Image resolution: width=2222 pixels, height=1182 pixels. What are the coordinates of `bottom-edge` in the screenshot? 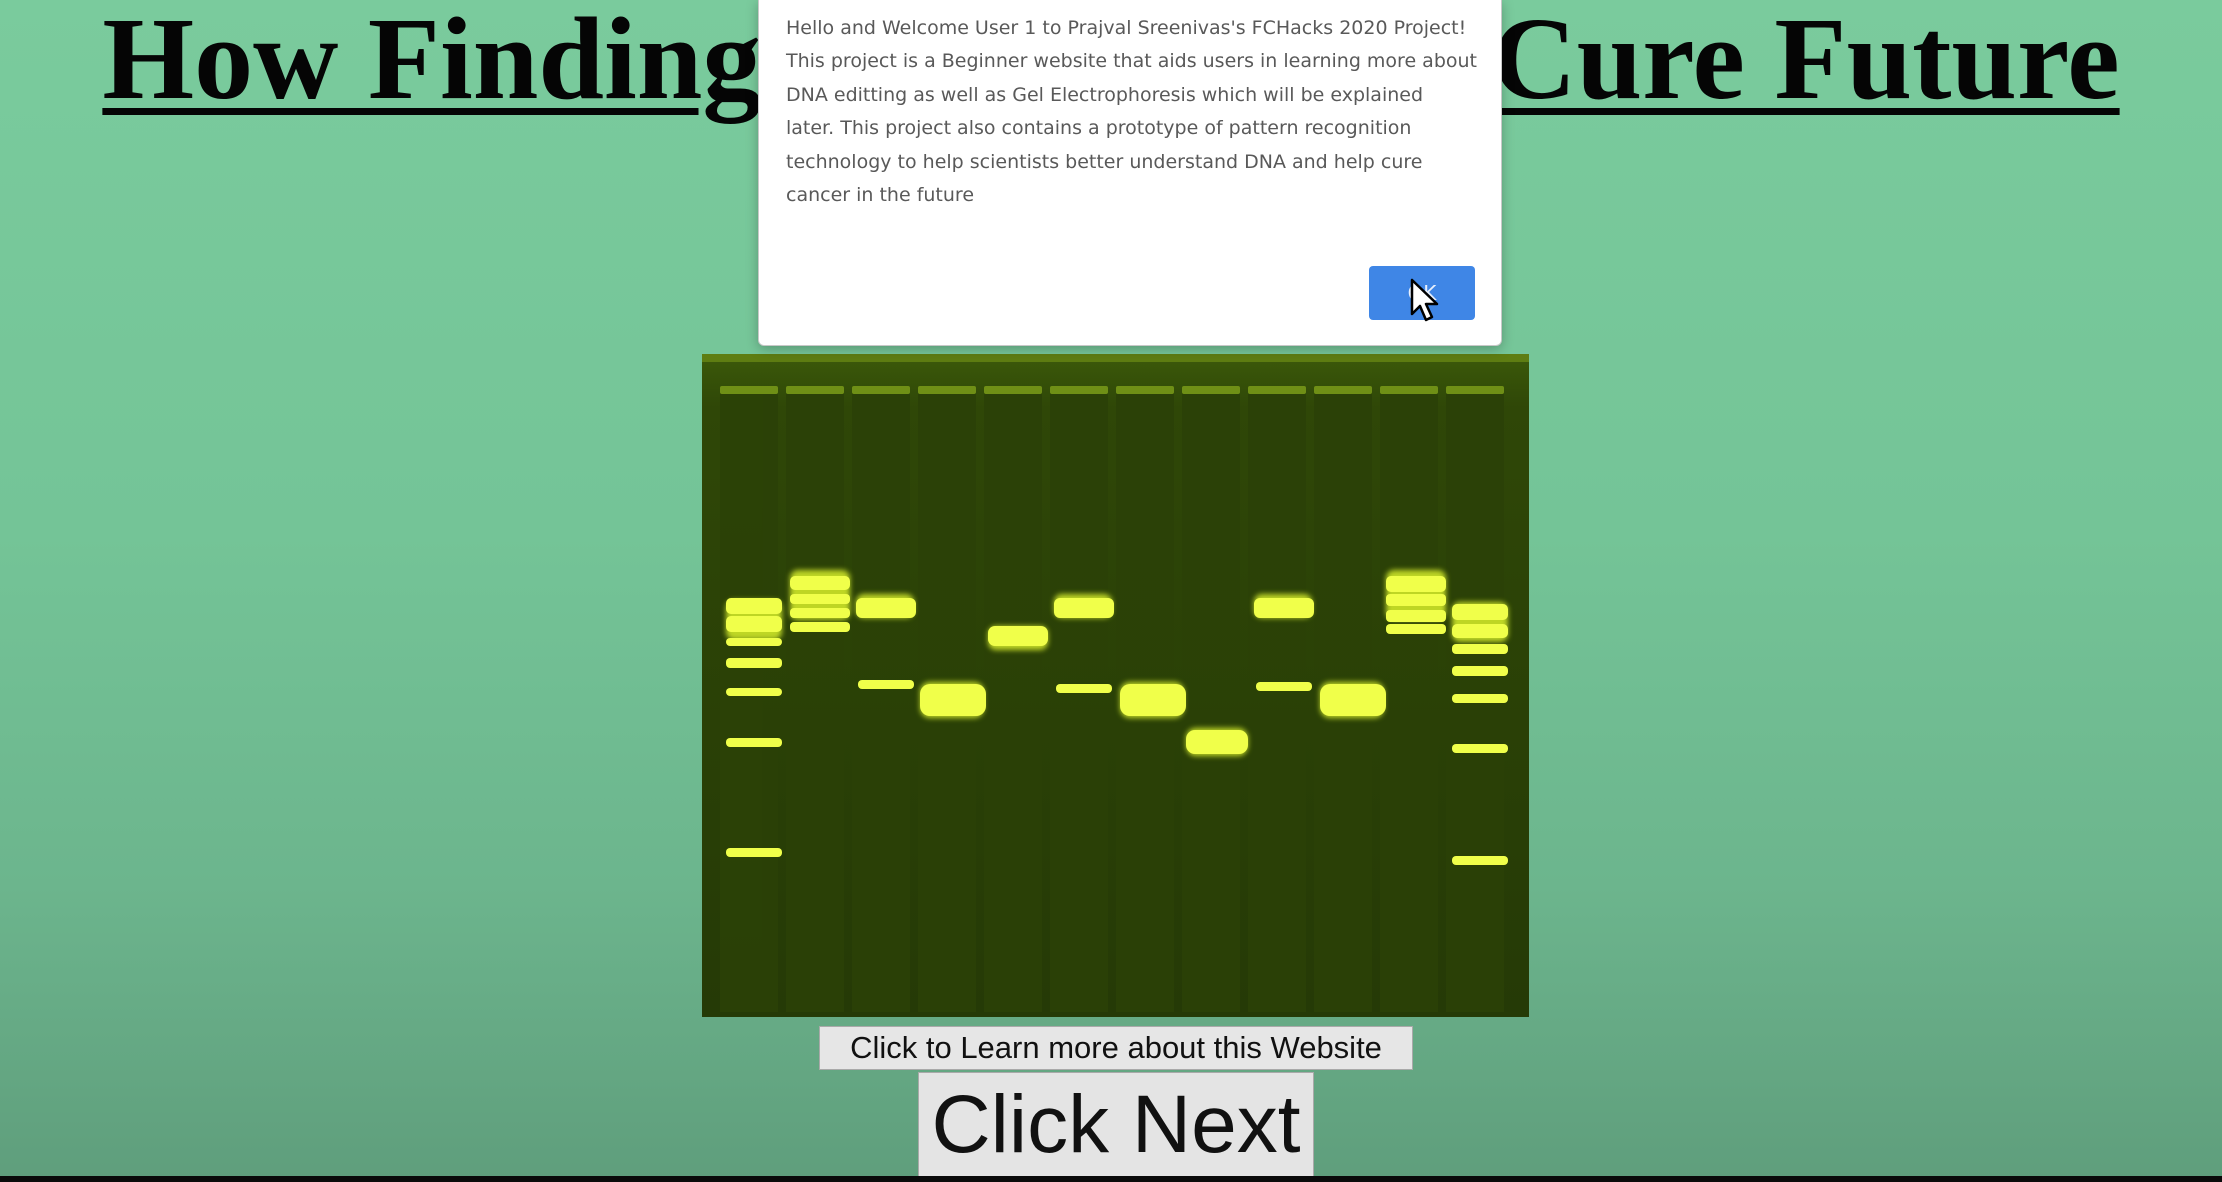 It's located at (1111, 1179).